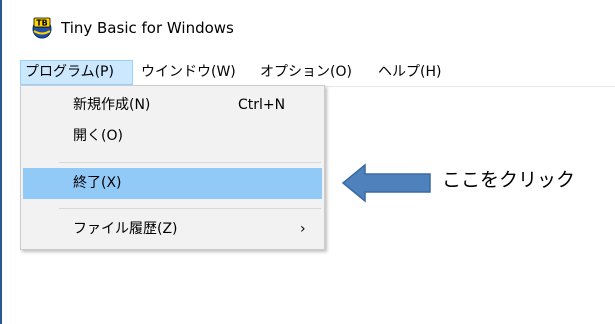 This screenshot has height=324, width=615. I want to click on menu-item-file-history: ファイル履歴(Z) ›, so click(172, 229).